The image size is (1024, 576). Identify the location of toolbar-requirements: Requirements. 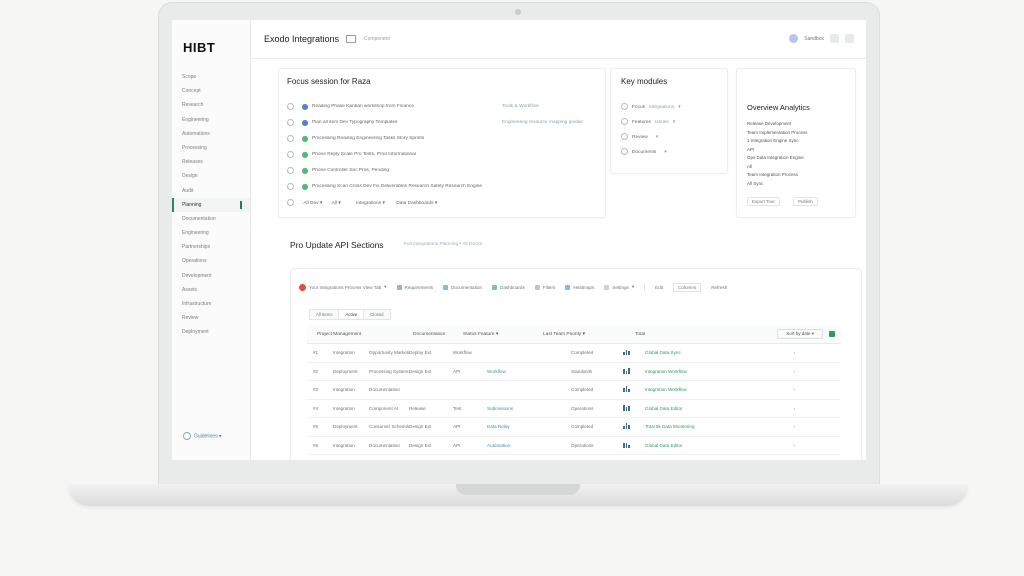
(414, 287).